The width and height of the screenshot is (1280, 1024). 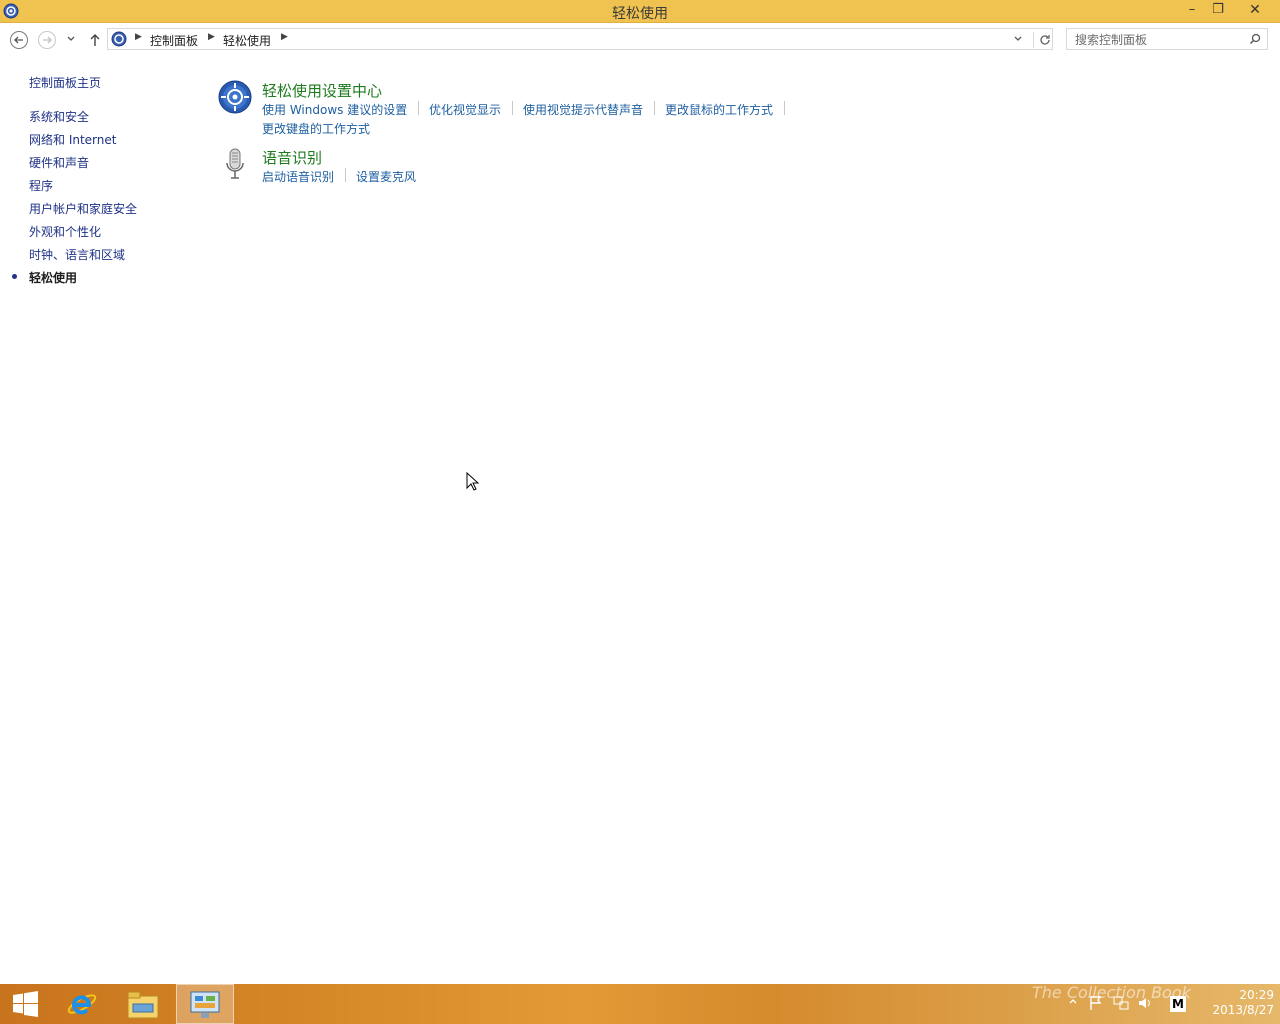 I want to click on search-input, so click(x=1160, y=40).